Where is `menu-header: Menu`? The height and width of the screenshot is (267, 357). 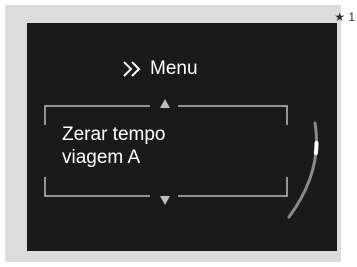
menu-header: Menu is located at coordinates (160, 69).